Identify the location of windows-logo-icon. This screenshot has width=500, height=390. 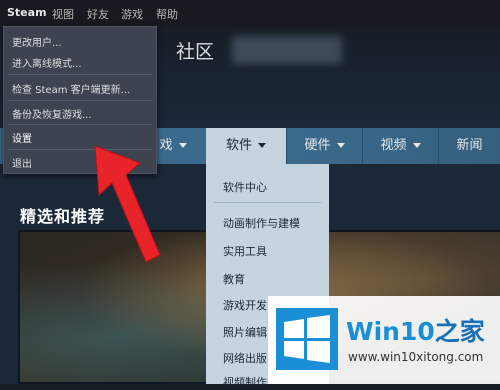
(307, 339).